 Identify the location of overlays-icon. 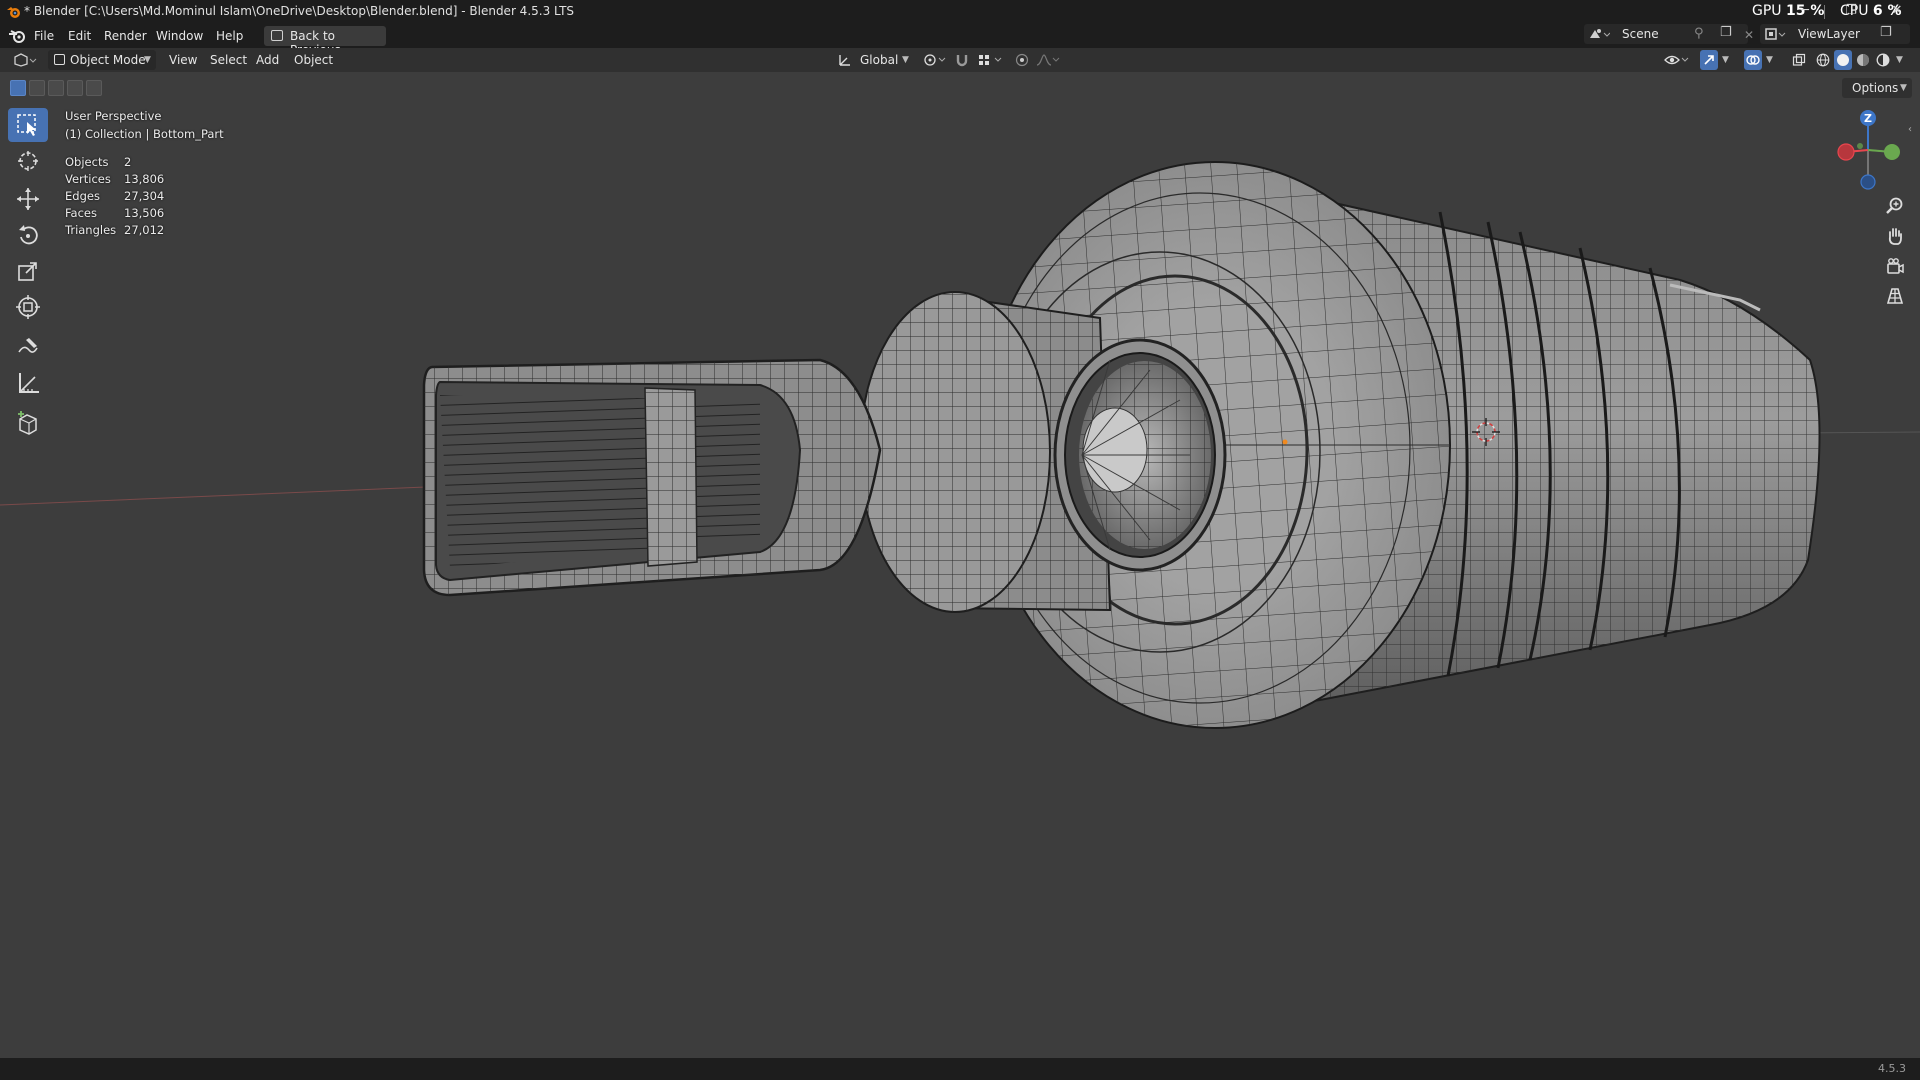
(1753, 60).